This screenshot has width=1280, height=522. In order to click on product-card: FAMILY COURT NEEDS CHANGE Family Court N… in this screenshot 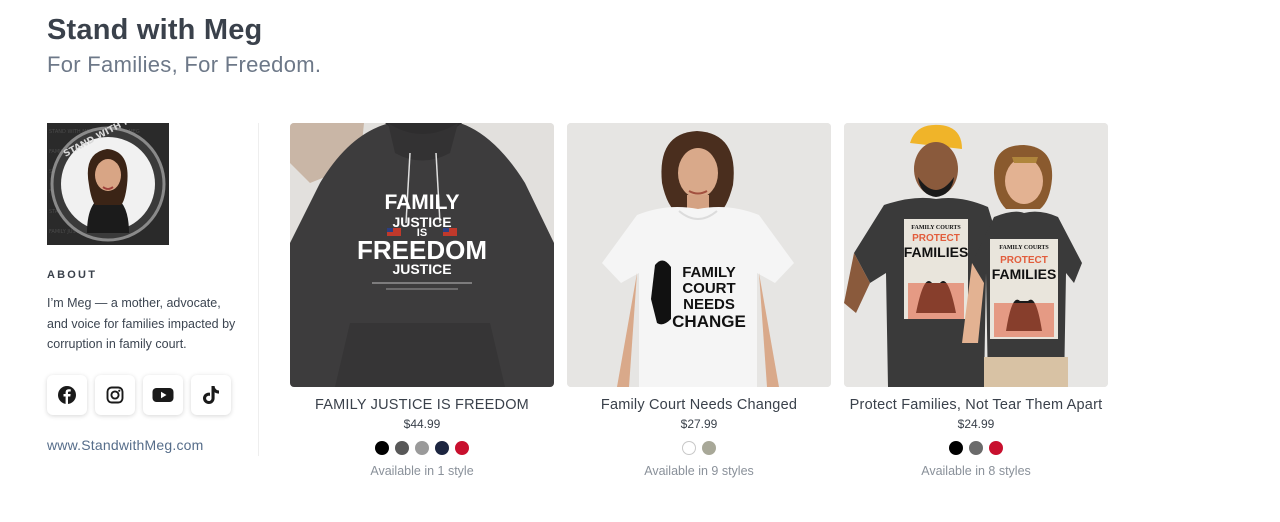, I will do `click(699, 300)`.